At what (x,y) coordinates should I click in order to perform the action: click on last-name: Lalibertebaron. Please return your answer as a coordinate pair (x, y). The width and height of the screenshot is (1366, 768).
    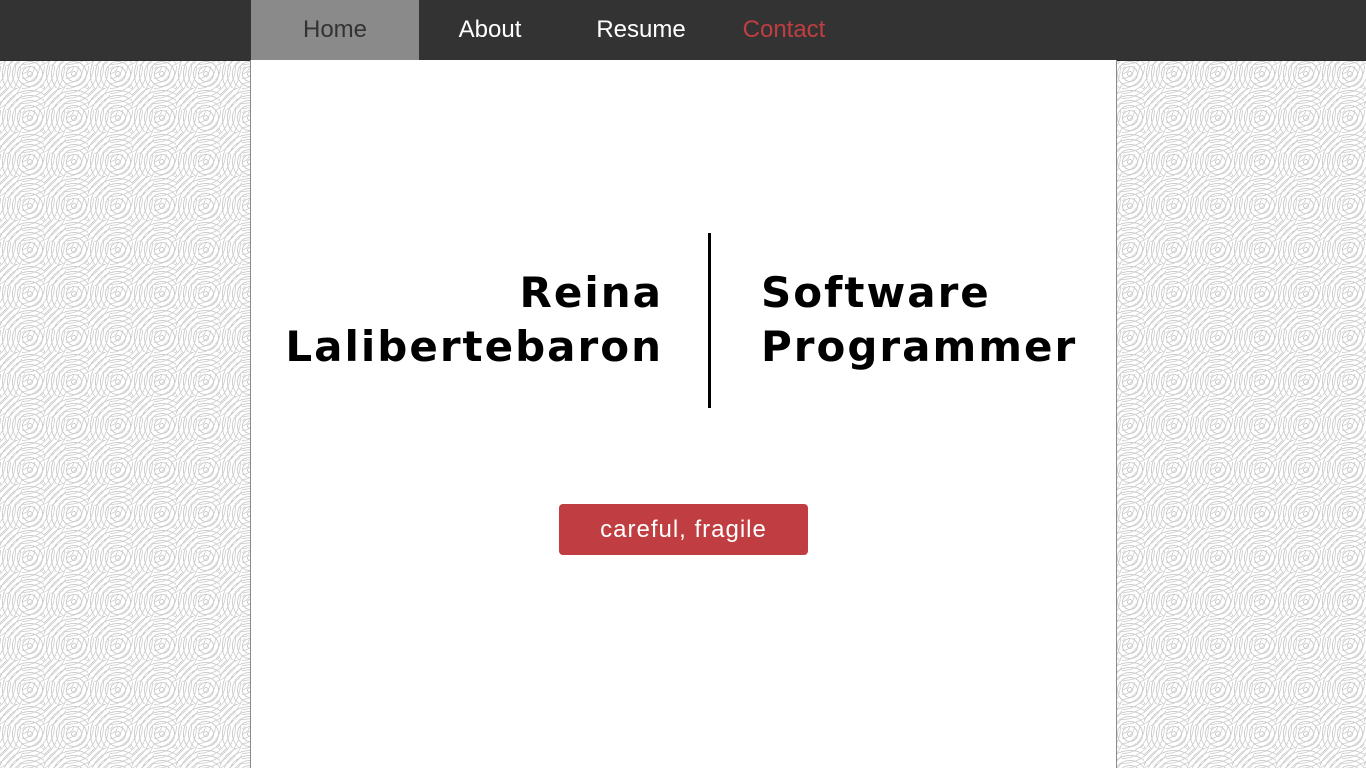
    Looking at the image, I should click on (474, 346).